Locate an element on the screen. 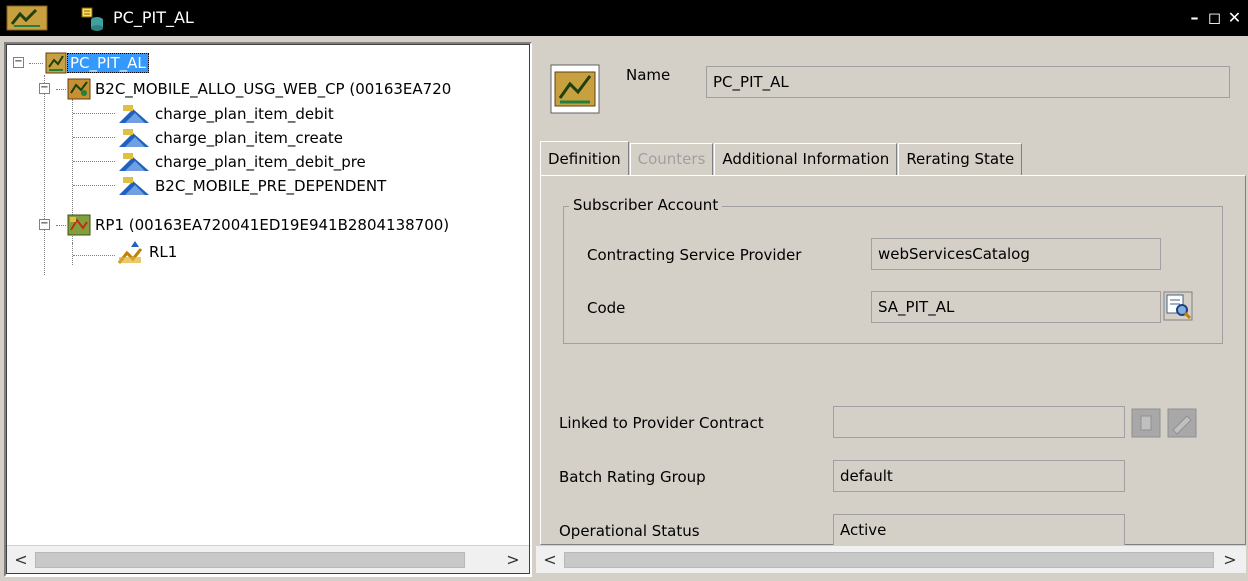  name-field: PC_PIT_AL is located at coordinates (968, 82).